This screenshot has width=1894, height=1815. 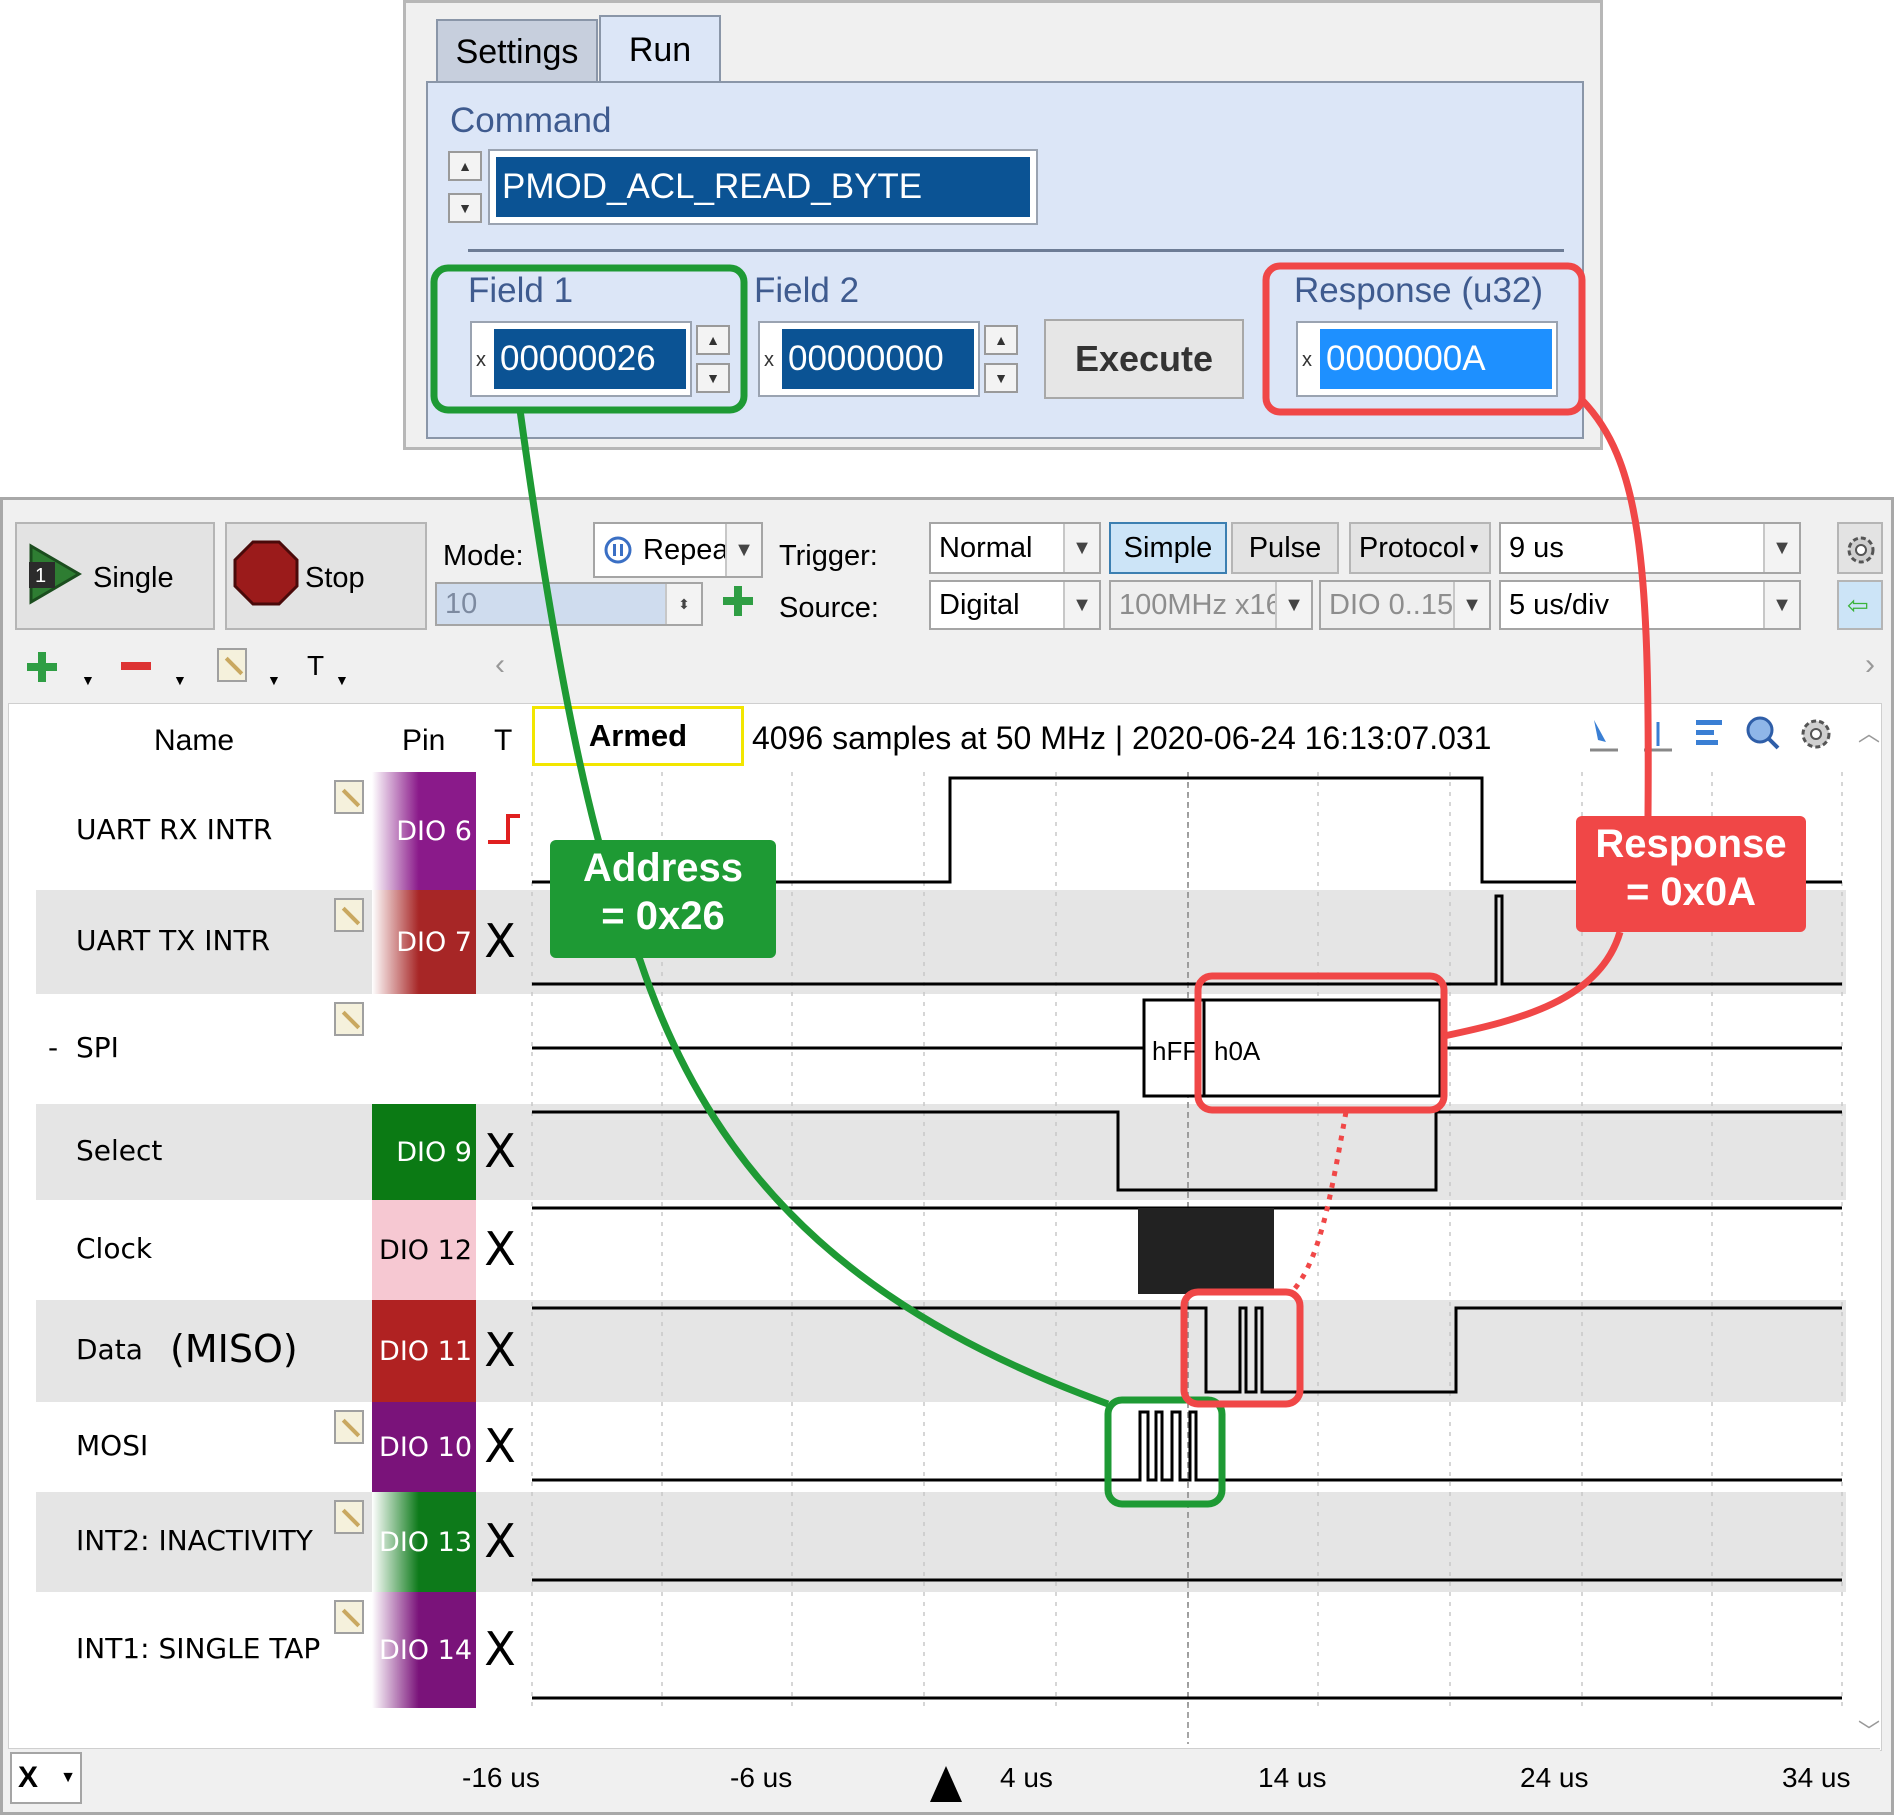 I want to click on clock-burst, so click(x=1206, y=1251).